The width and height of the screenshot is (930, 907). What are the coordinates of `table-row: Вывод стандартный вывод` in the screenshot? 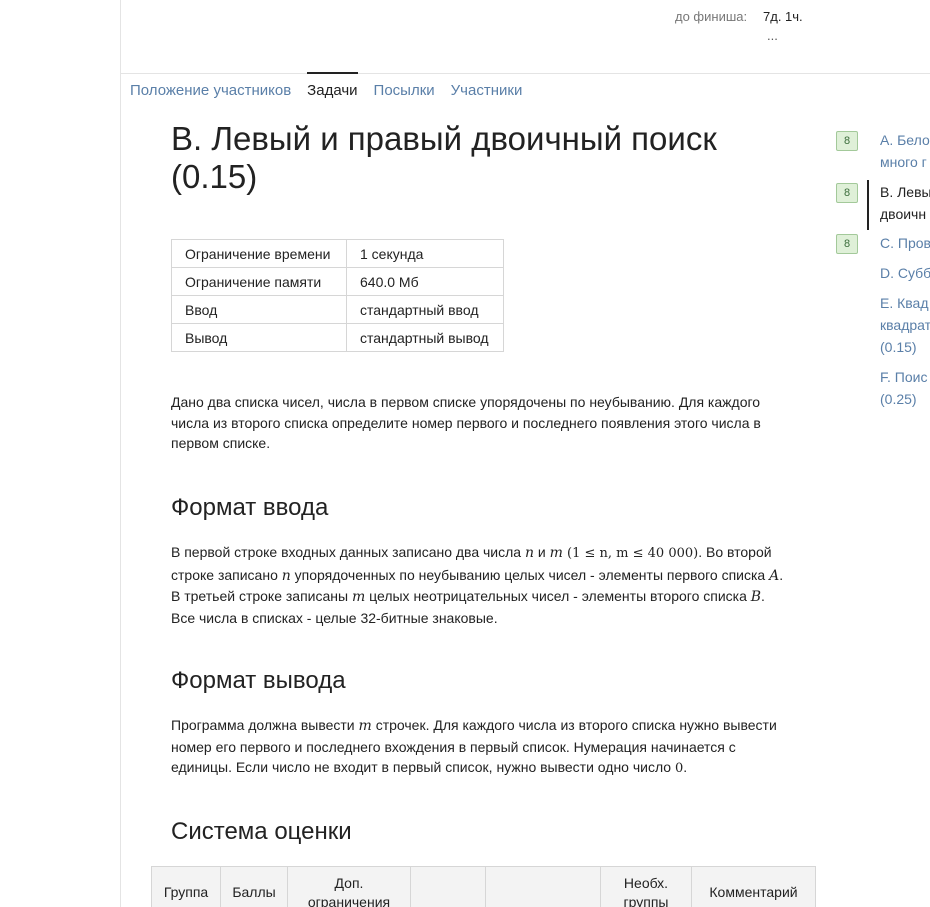 It's located at (337, 337).